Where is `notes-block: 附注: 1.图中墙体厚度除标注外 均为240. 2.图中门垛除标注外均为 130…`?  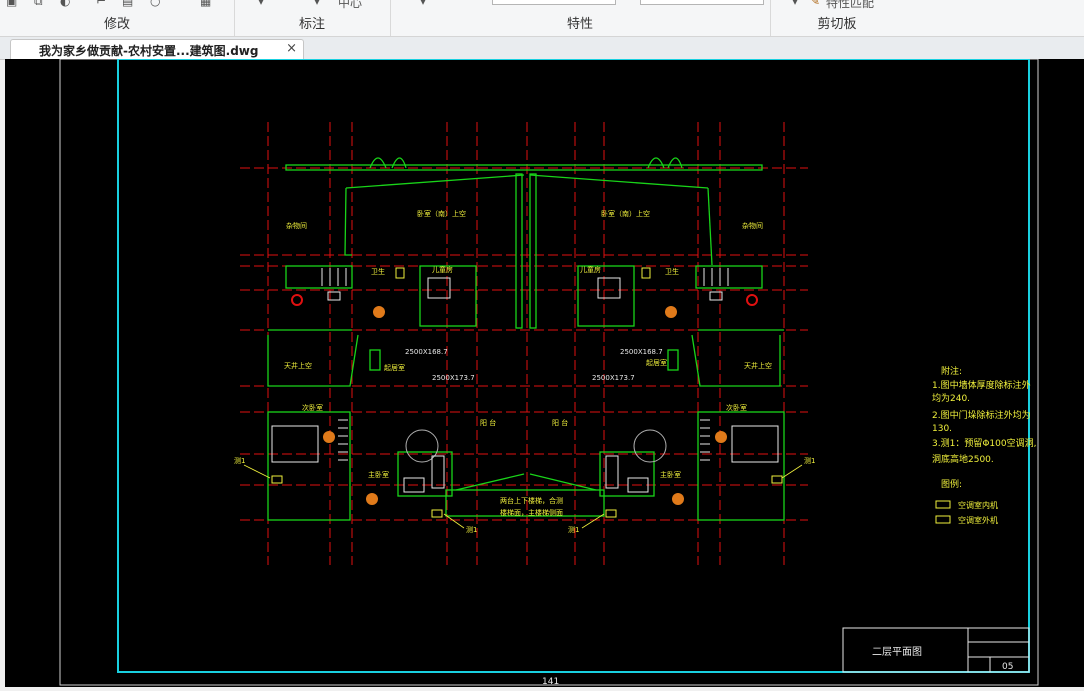
notes-block: 附注: 1.图中墙体厚度除标注外 均为240. 2.图中门垛除标注外均为 130… is located at coordinates (984, 445).